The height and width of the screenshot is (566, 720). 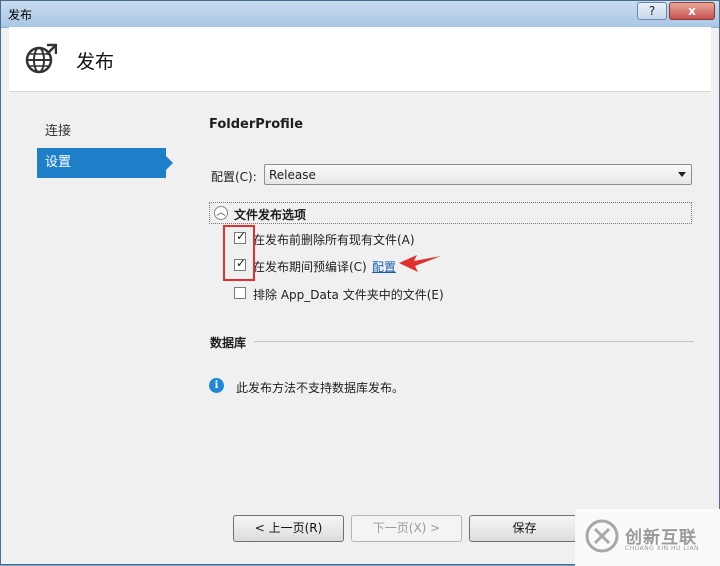 What do you see at coordinates (216, 385) in the screenshot?
I see `info-icon: i` at bounding box center [216, 385].